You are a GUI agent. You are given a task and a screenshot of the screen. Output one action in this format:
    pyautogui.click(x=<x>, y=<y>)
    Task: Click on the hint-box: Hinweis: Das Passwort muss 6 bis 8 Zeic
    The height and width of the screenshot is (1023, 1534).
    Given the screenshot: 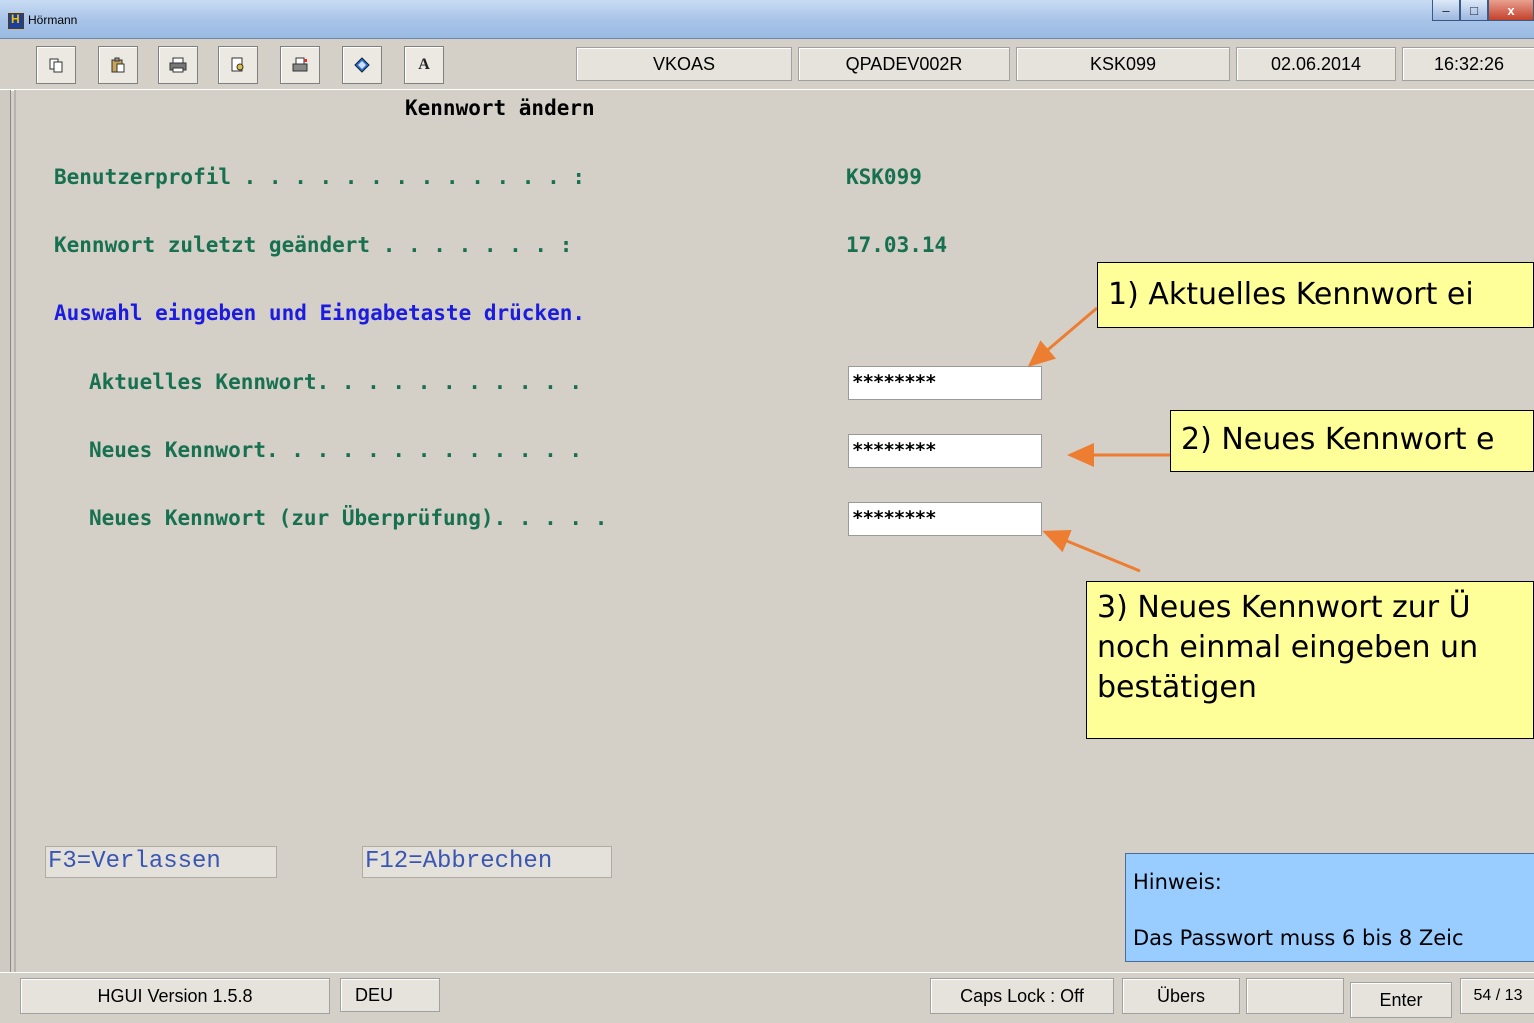 What is the action you would take?
    pyautogui.click(x=1329, y=907)
    